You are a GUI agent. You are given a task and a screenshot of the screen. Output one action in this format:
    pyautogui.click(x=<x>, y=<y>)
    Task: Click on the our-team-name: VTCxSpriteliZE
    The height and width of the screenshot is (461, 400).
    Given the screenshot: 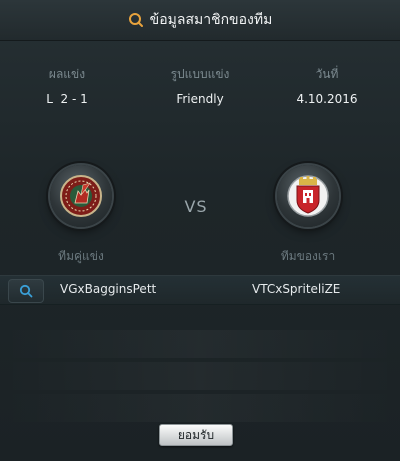 What is the action you would take?
    pyautogui.click(x=296, y=289)
    